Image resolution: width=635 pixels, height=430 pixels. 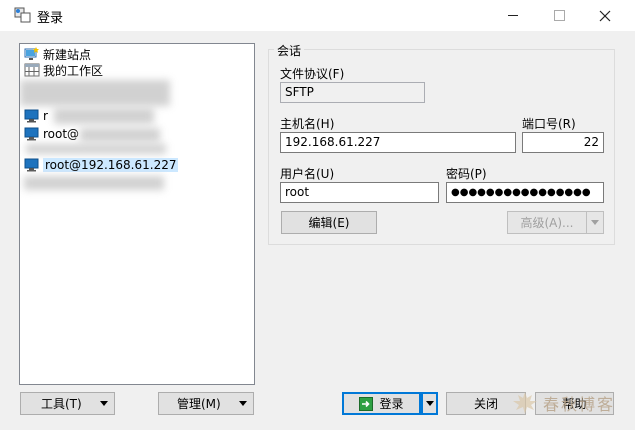 I want to click on login-button: 登录, so click(x=381, y=403).